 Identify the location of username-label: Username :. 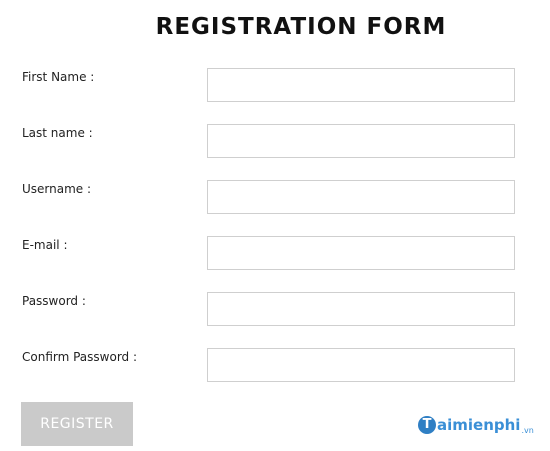
(57, 189).